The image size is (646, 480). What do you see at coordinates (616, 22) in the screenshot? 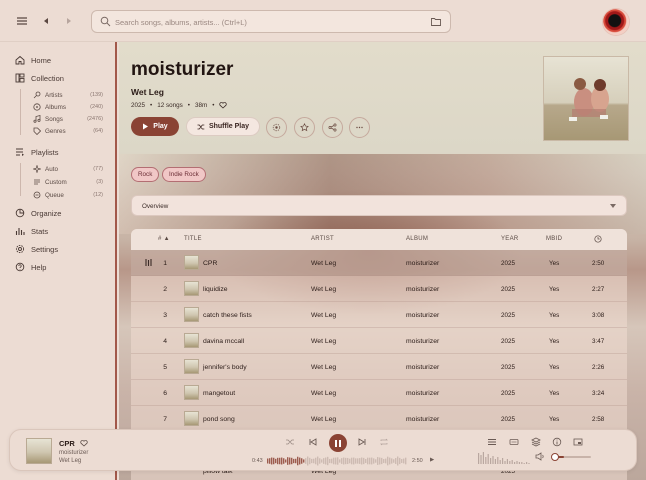
I see `avatar` at bounding box center [616, 22].